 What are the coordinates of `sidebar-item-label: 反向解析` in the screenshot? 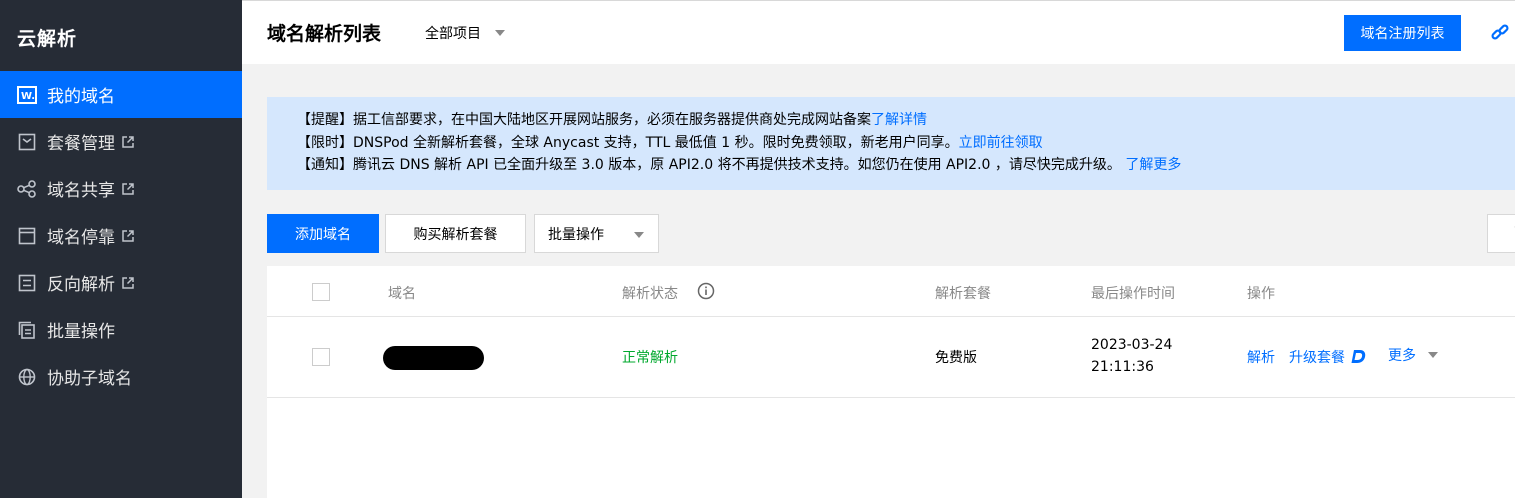 It's located at (81, 285).